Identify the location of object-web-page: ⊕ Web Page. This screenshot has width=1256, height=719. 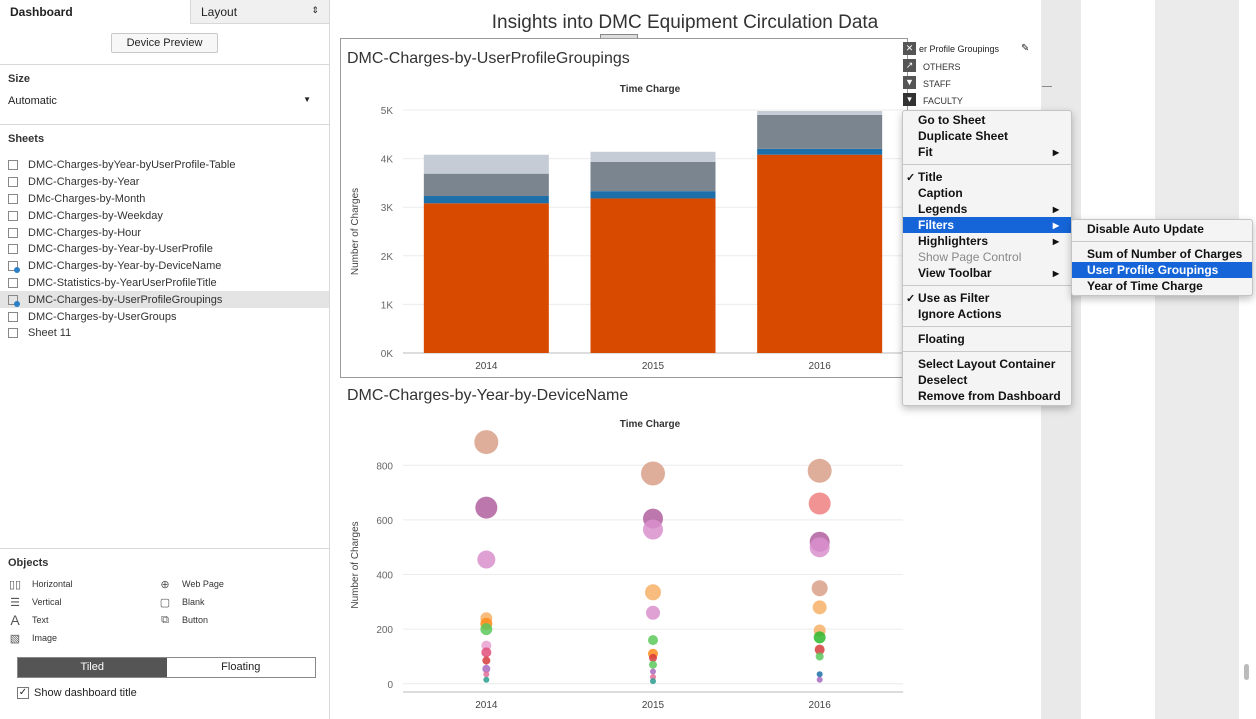
(233, 584).